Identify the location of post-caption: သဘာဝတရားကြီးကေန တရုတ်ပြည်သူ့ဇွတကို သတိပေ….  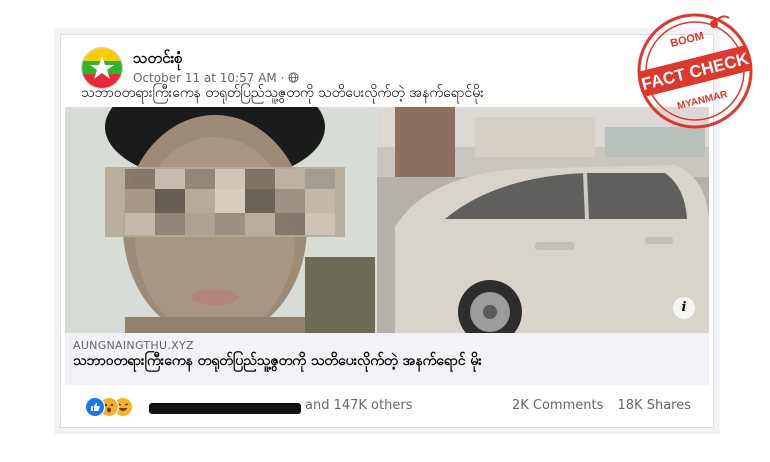
(282, 93).